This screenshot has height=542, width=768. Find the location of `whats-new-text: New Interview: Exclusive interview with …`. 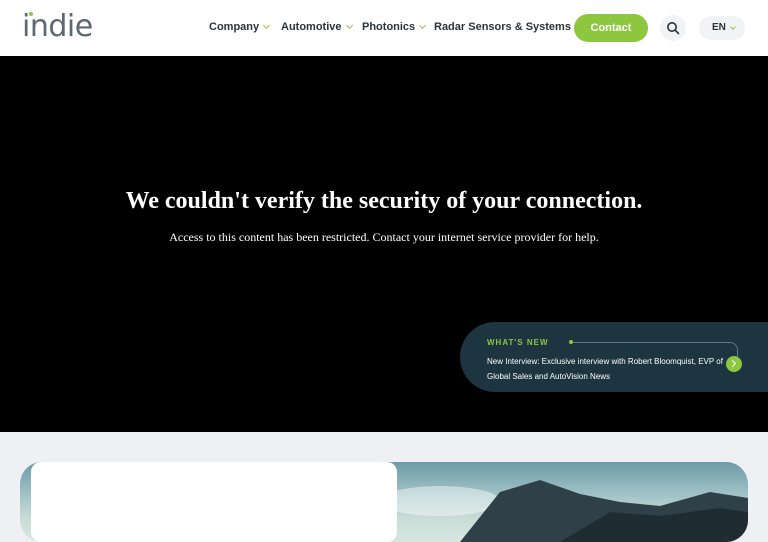

whats-new-text: New Interview: Exclusive interview with … is located at coordinates (605, 369).